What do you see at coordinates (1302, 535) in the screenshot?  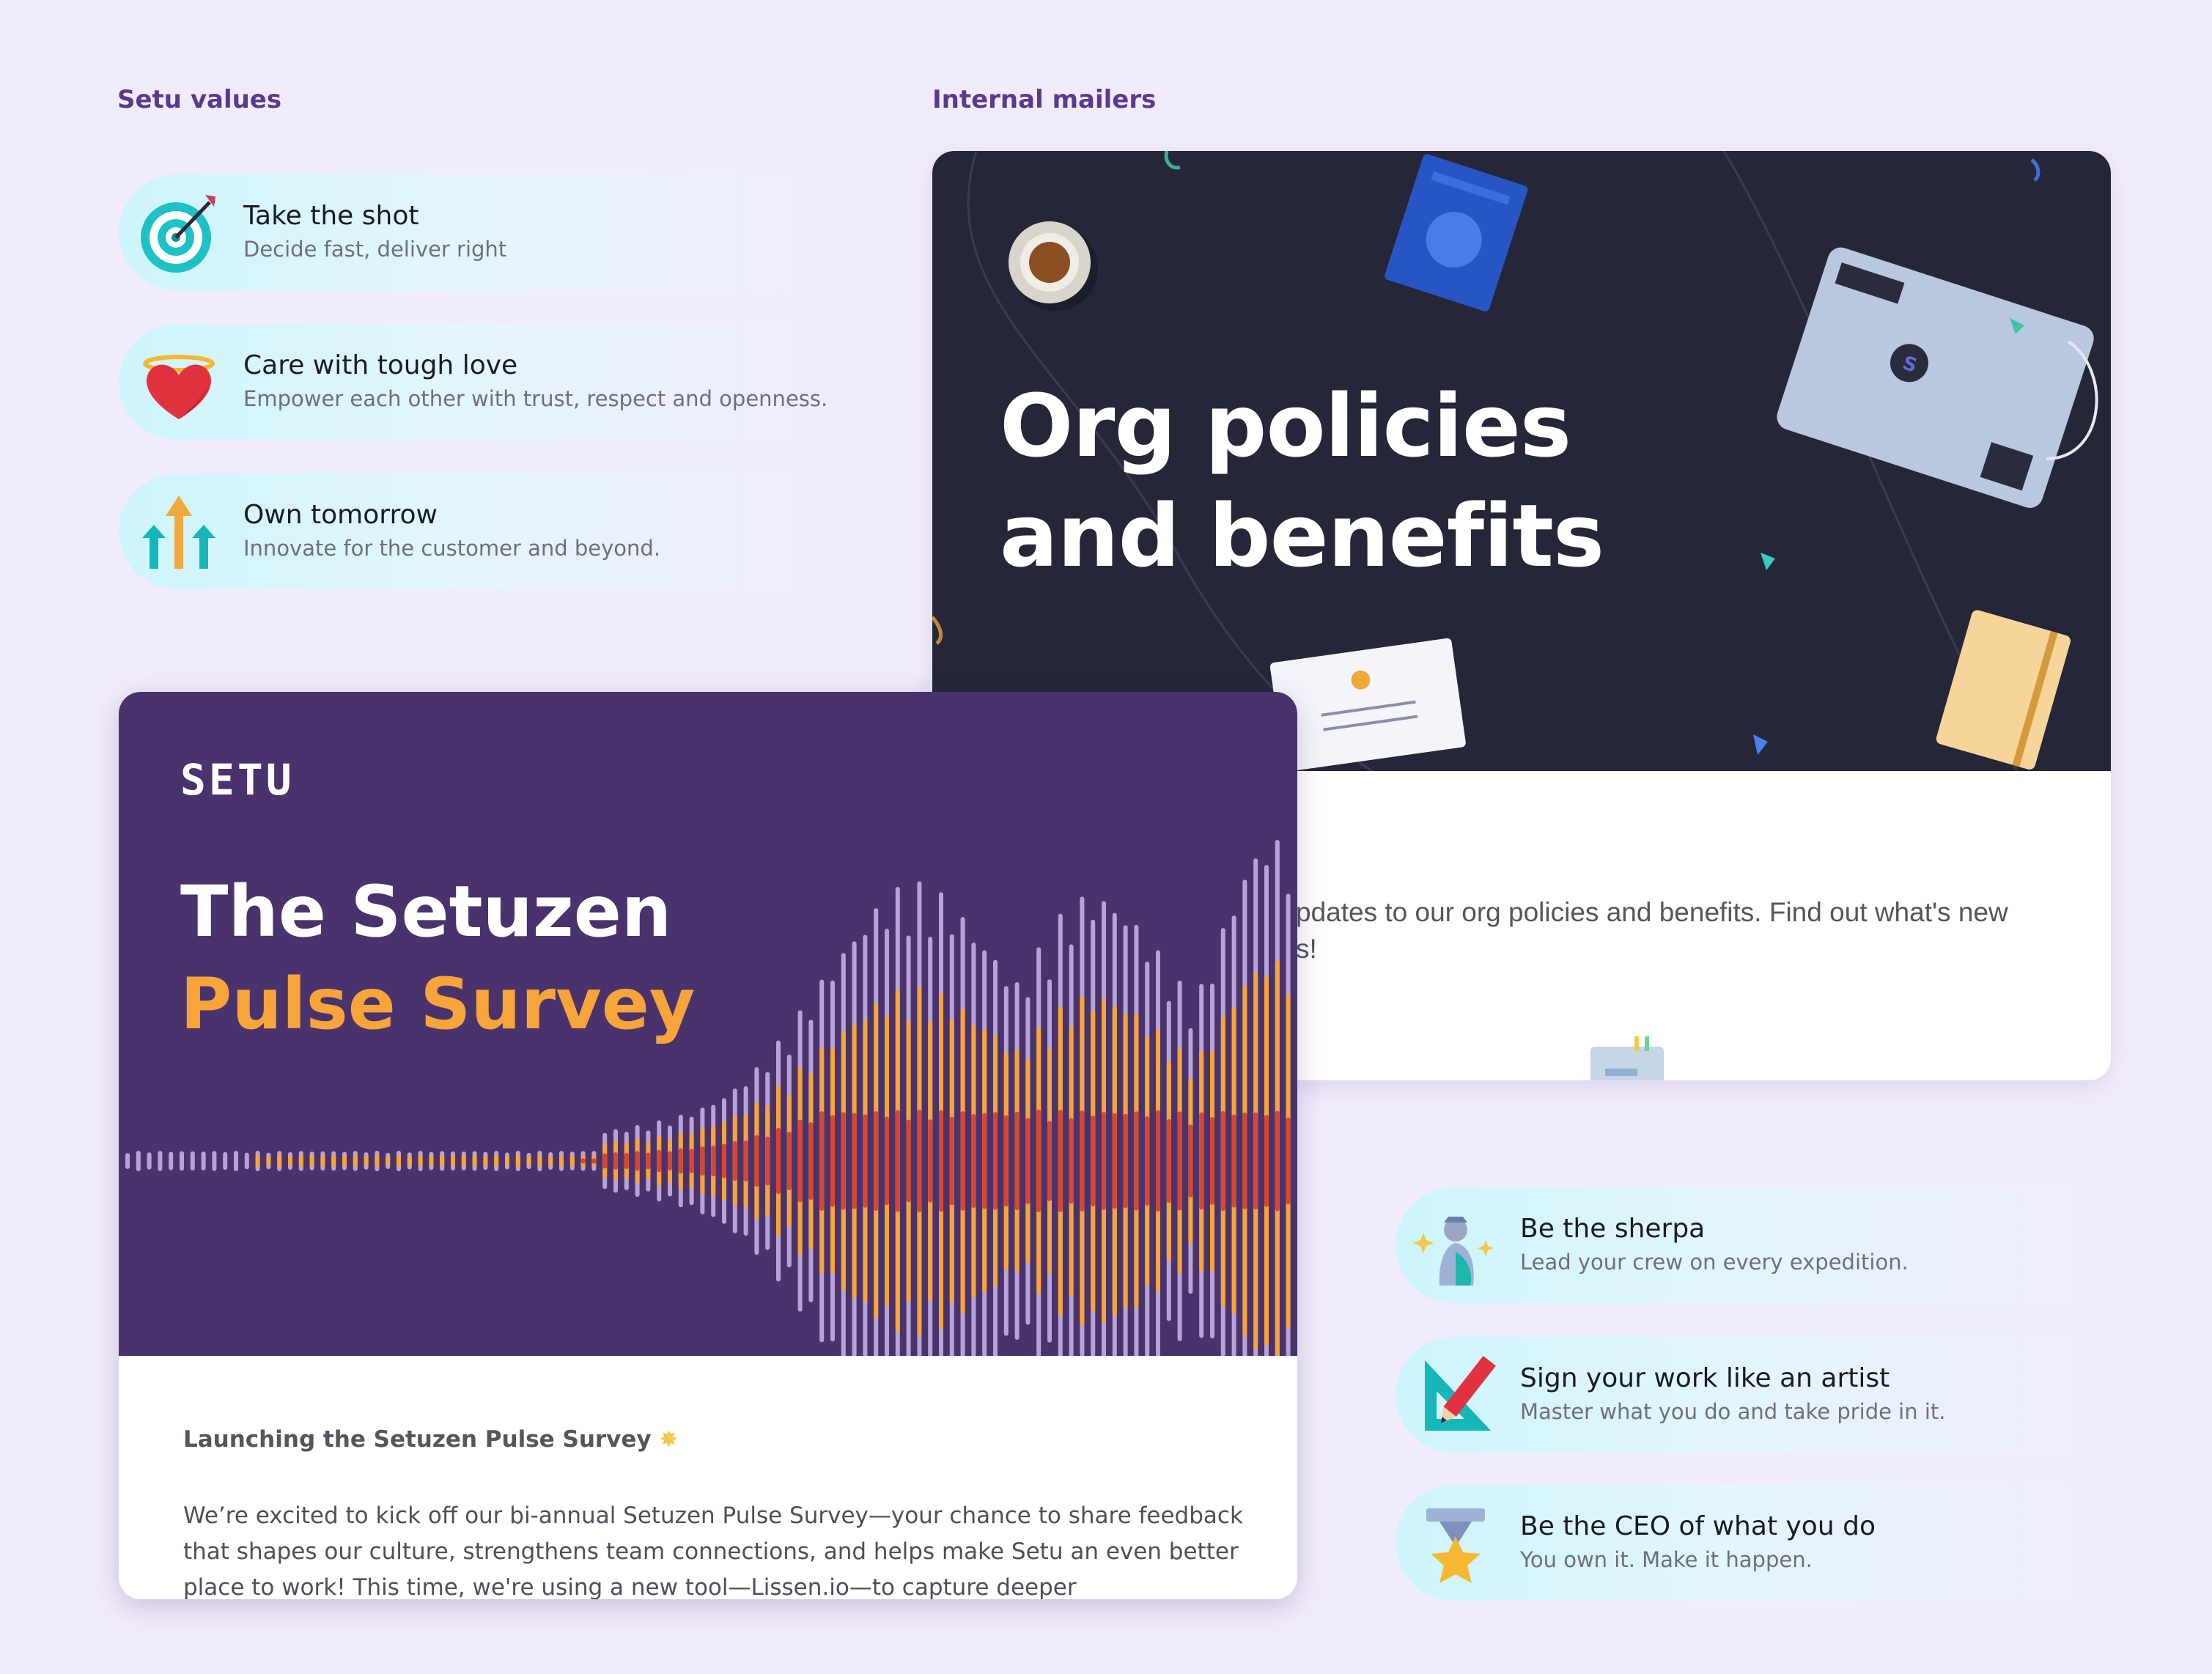 I see `org-title-line2: and benefits` at bounding box center [1302, 535].